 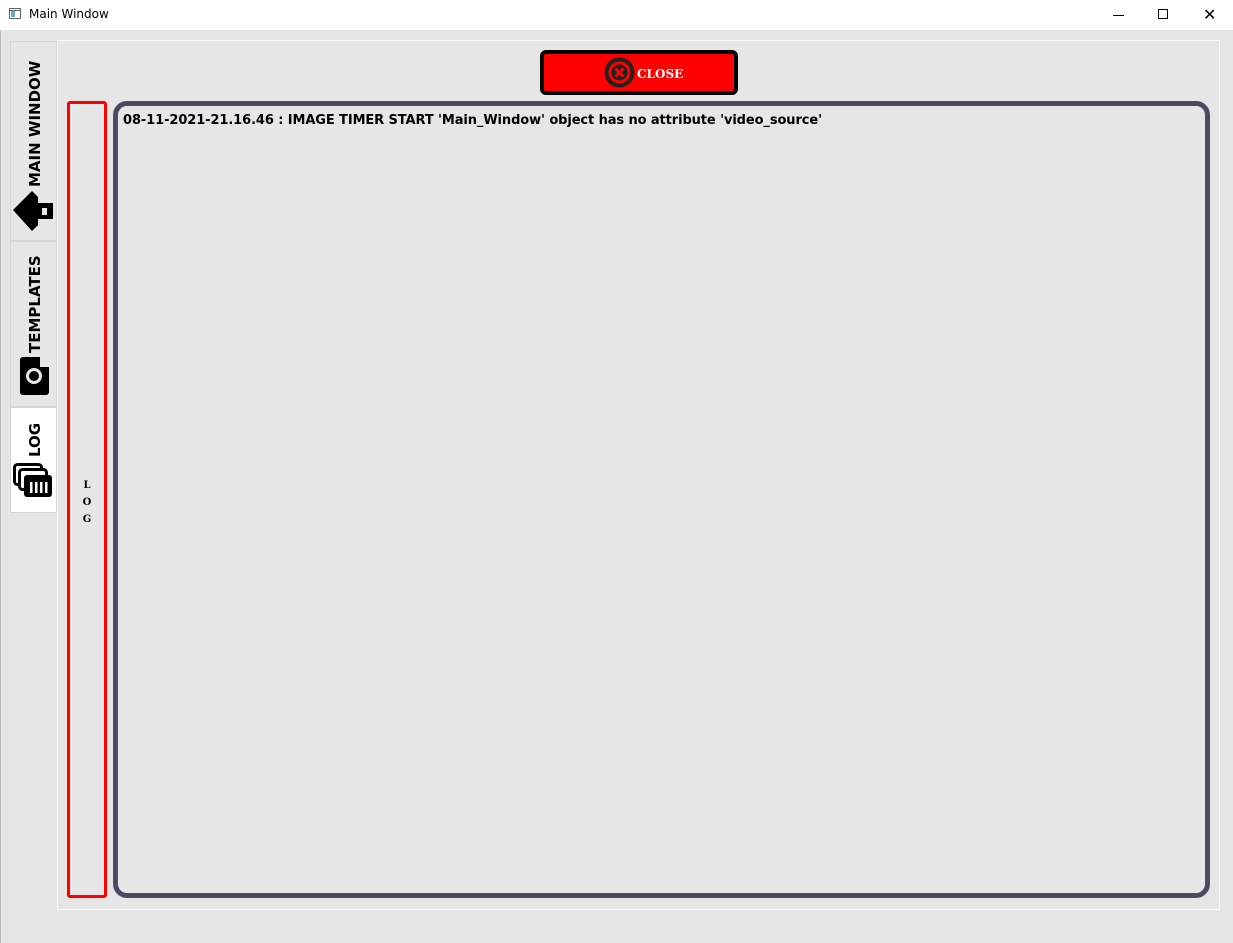 I want to click on window-title: Main Window, so click(x=69, y=14).